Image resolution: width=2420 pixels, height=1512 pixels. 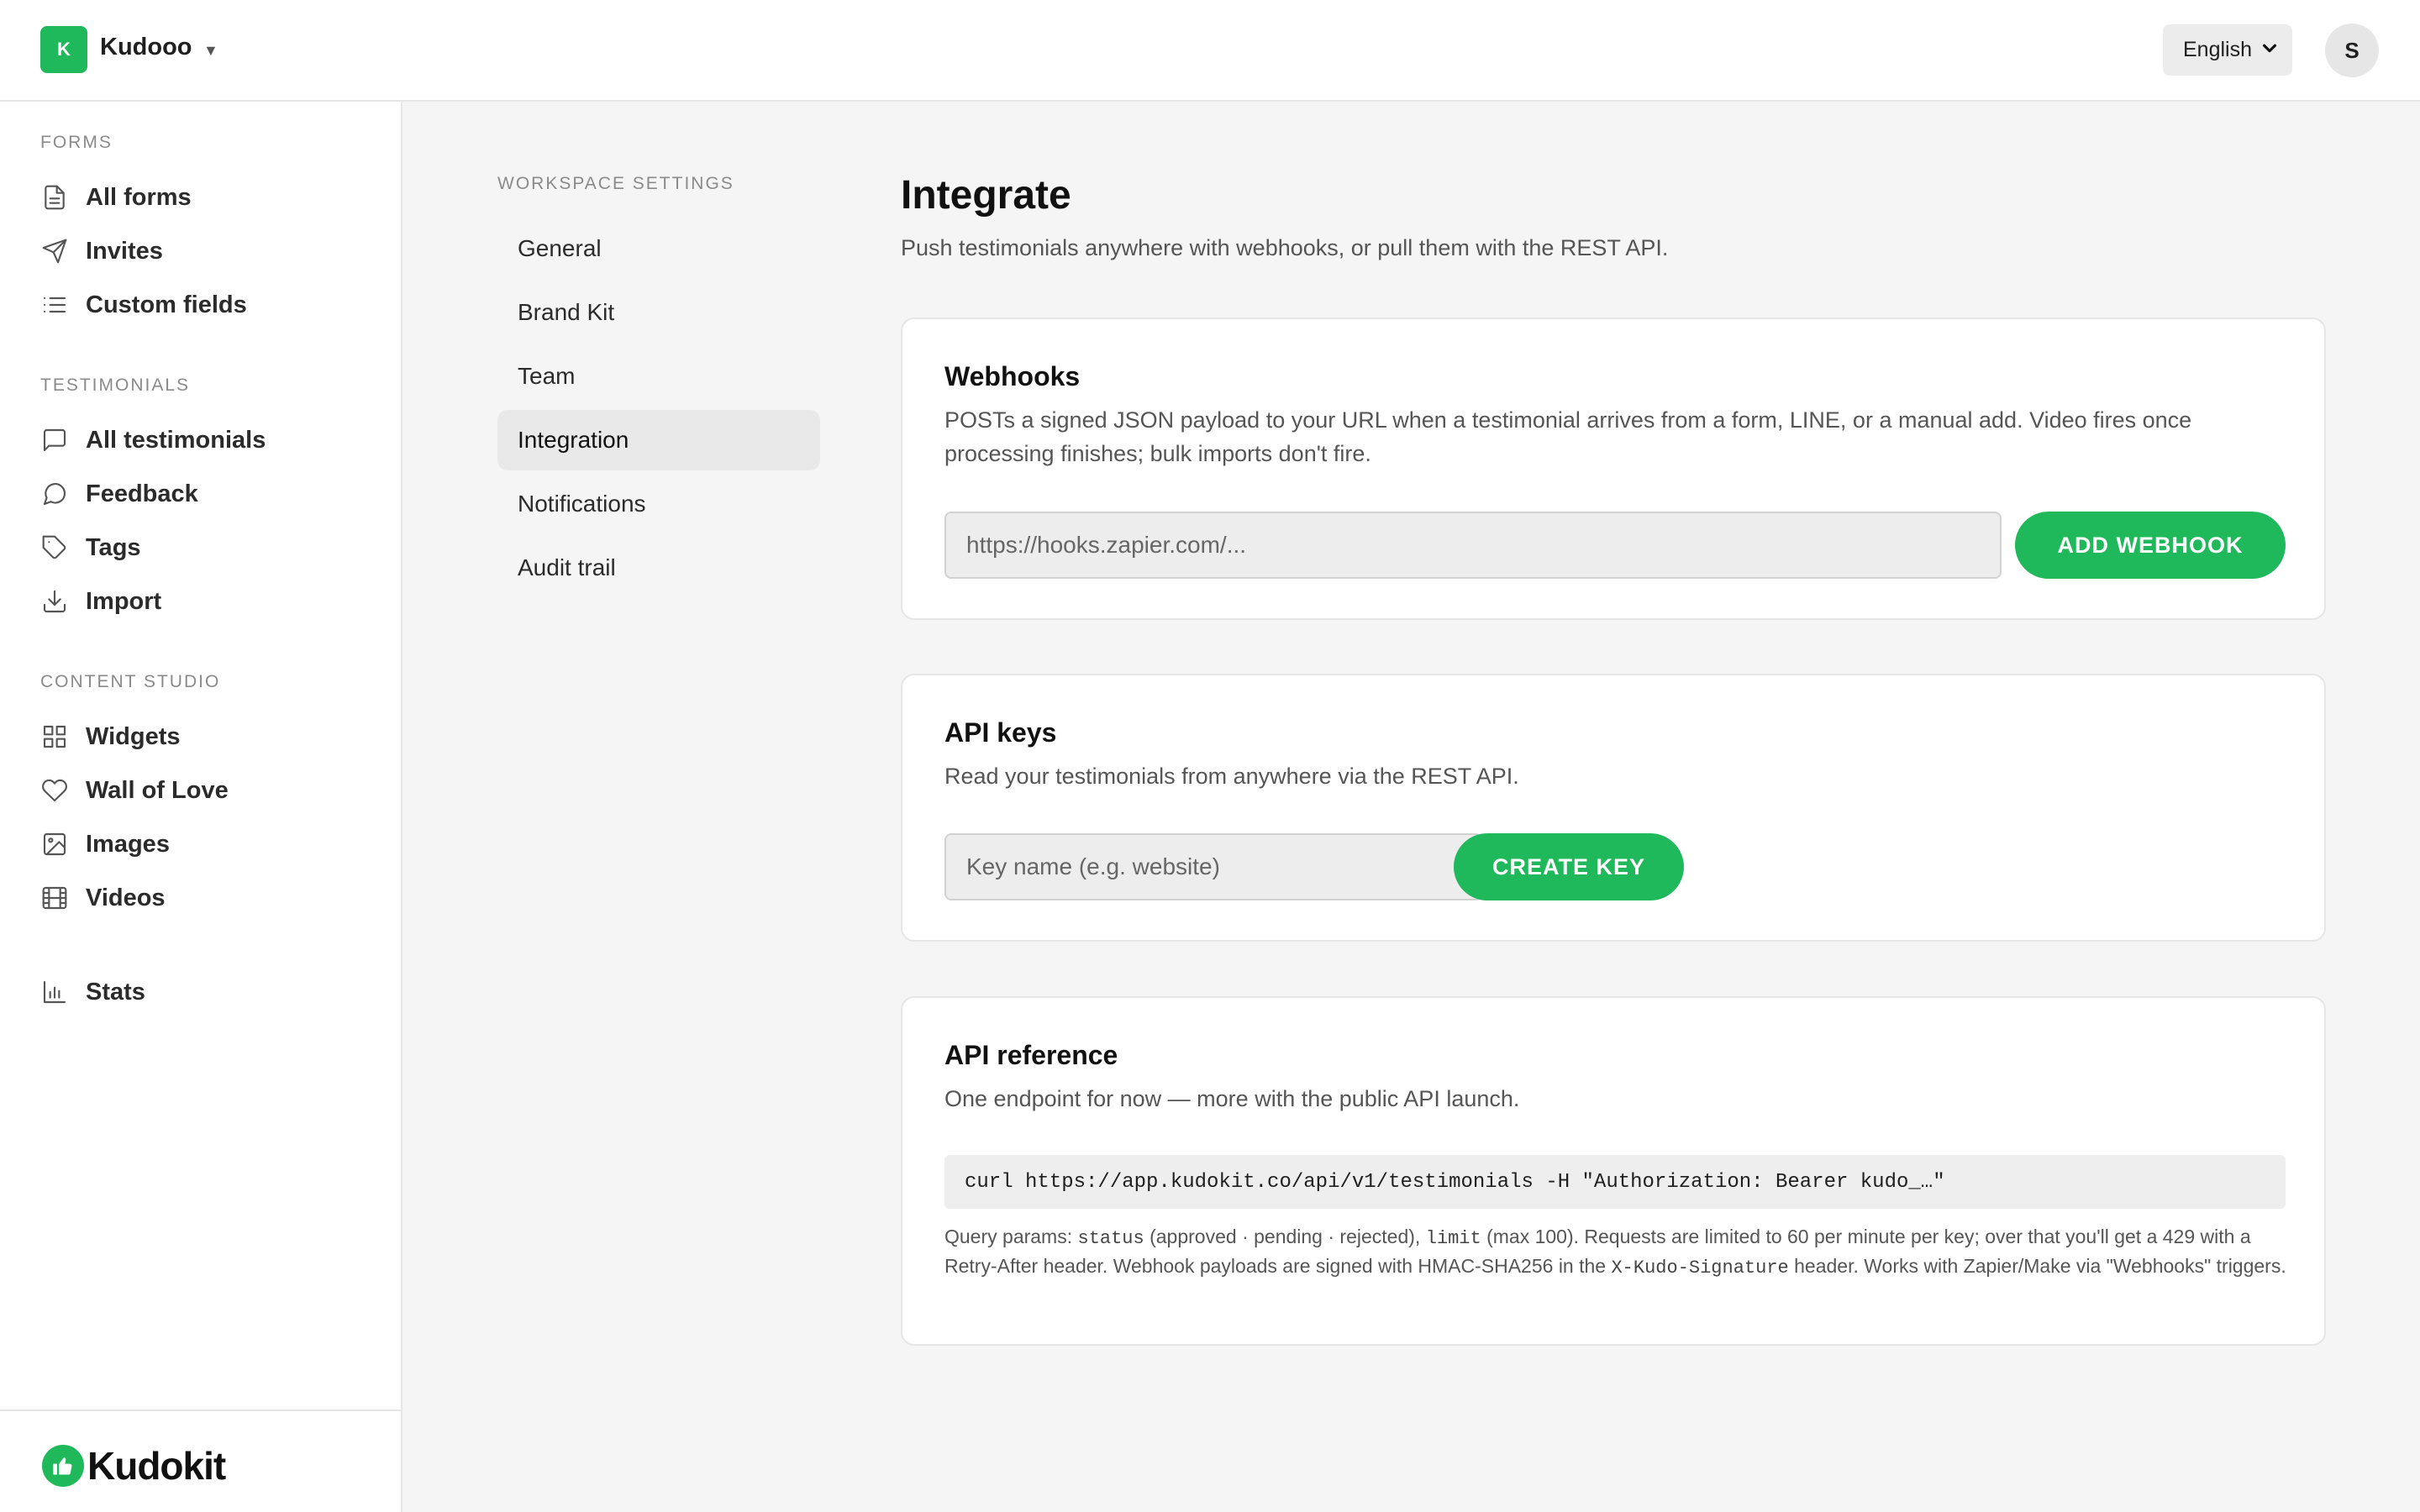 What do you see at coordinates (54, 440) in the screenshot?
I see `message-square-icon` at bounding box center [54, 440].